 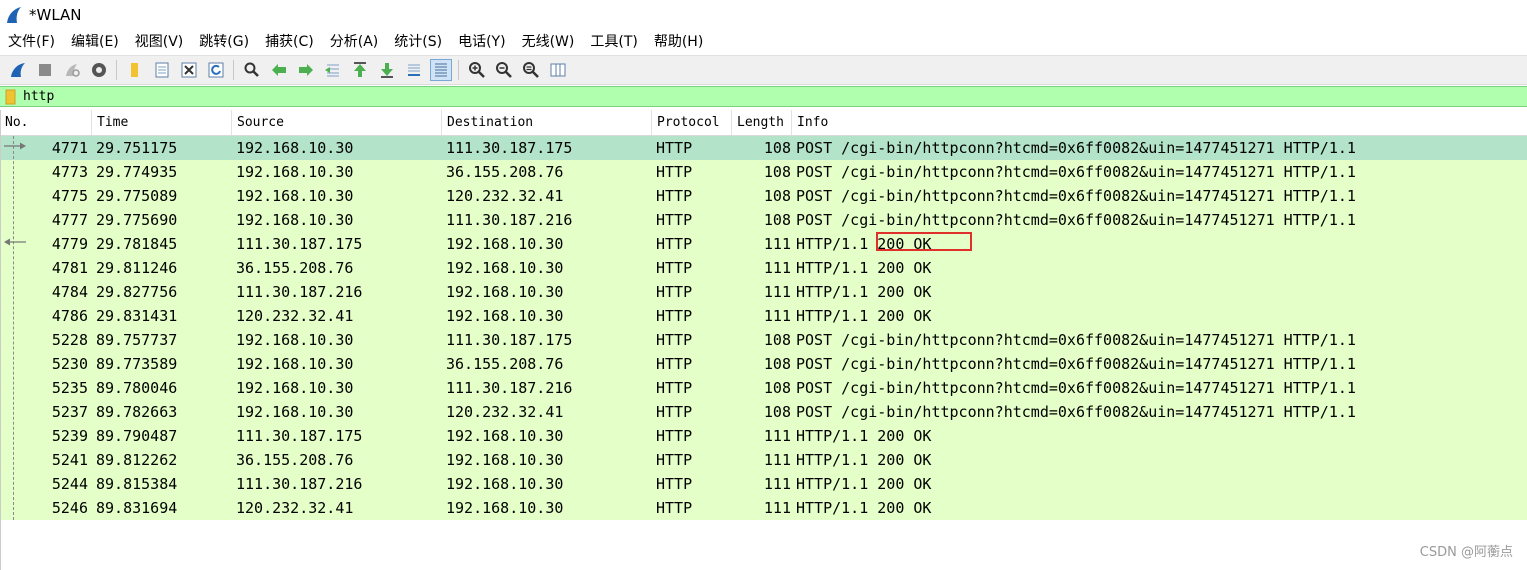 I want to click on column-header-length: Length, so click(x=762, y=122).